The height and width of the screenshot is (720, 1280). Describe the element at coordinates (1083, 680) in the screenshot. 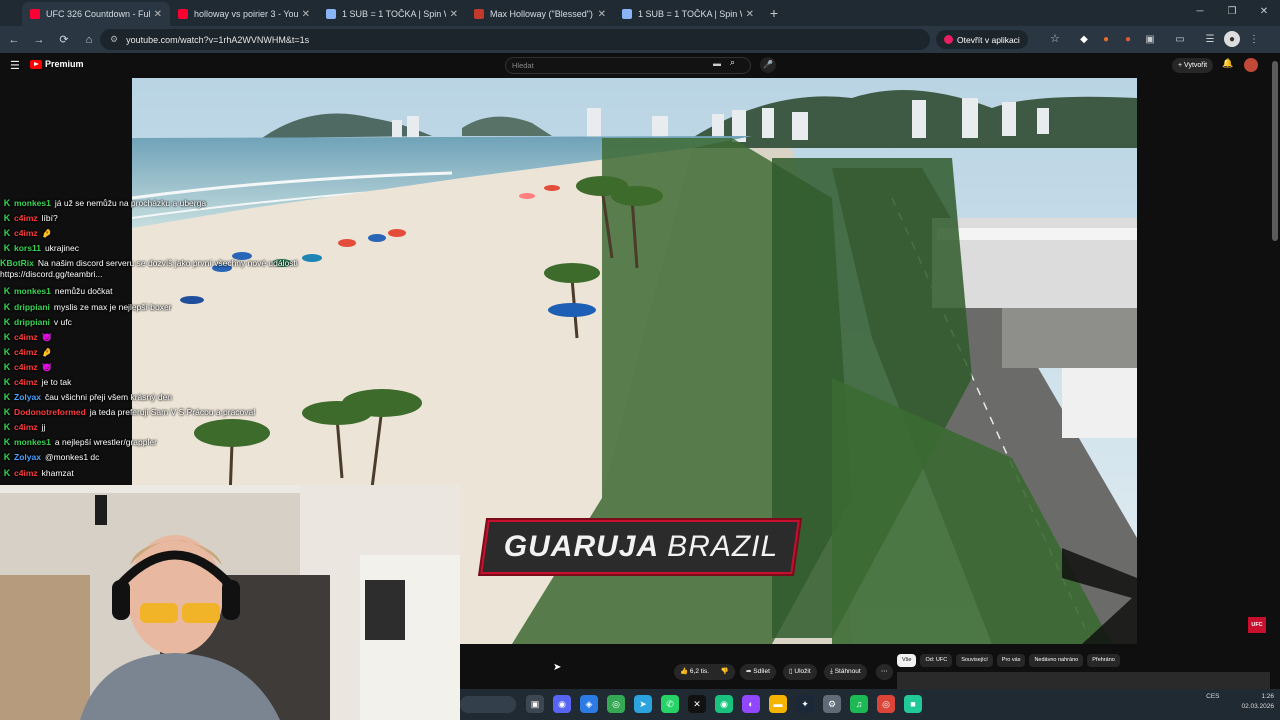

I see `next-video-thumbnail` at that location.